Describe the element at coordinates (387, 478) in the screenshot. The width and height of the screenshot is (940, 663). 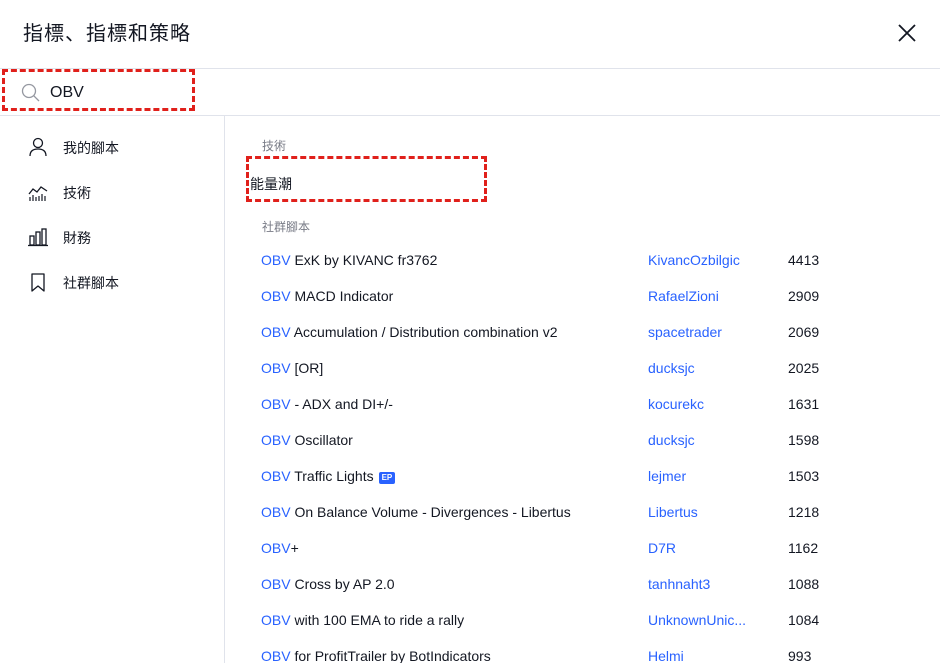
I see `ep-badge: EP` at that location.